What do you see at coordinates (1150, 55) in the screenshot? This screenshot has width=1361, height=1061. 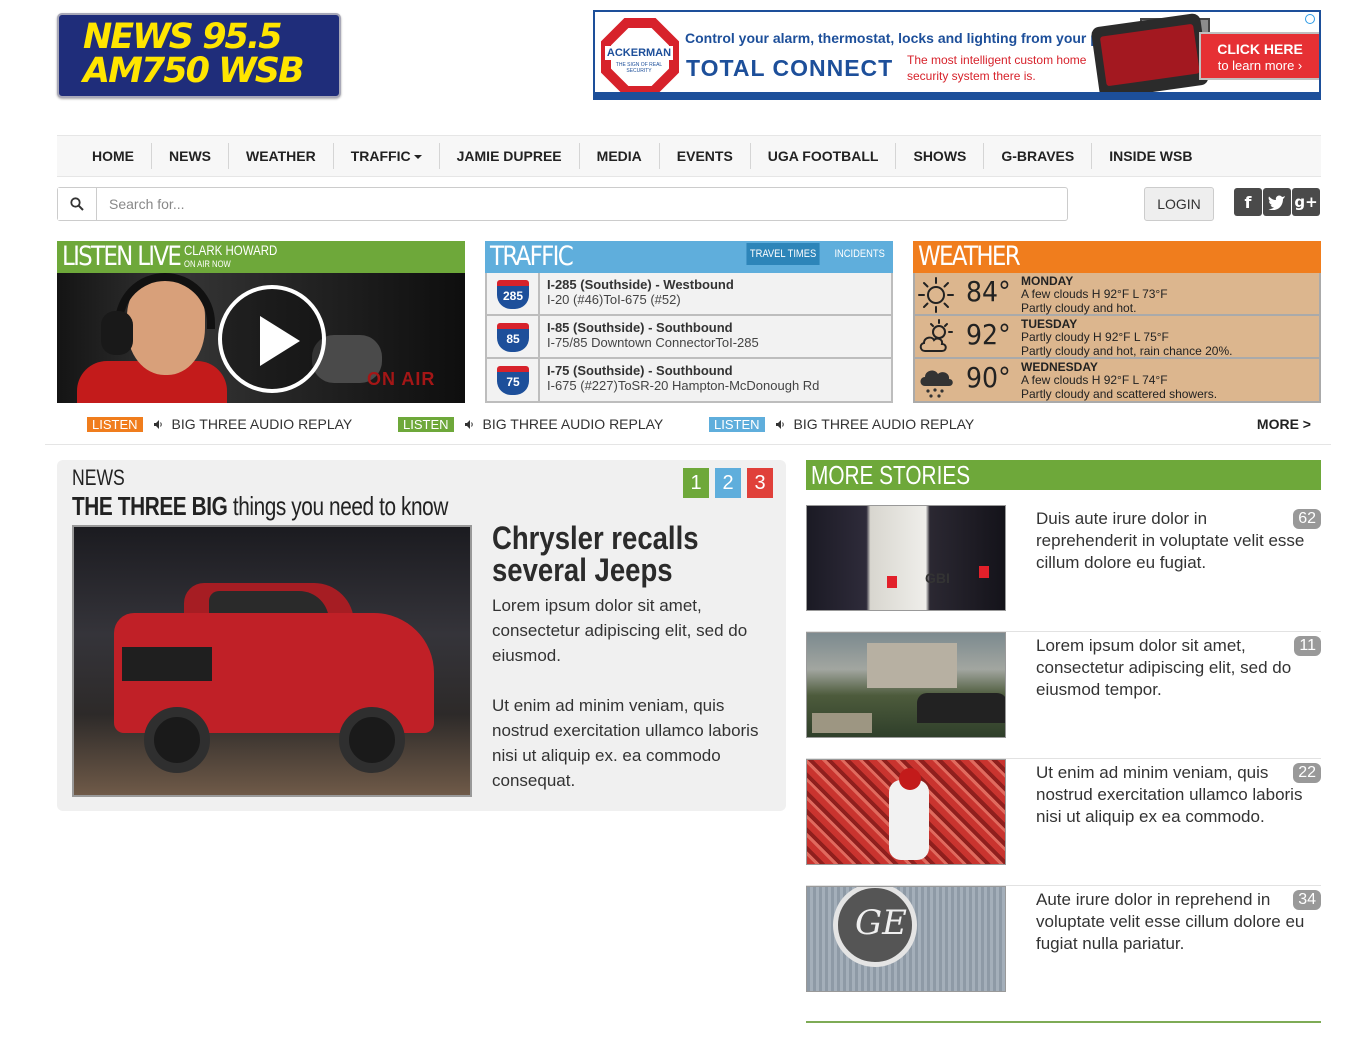 I see `ad-phone-image` at bounding box center [1150, 55].